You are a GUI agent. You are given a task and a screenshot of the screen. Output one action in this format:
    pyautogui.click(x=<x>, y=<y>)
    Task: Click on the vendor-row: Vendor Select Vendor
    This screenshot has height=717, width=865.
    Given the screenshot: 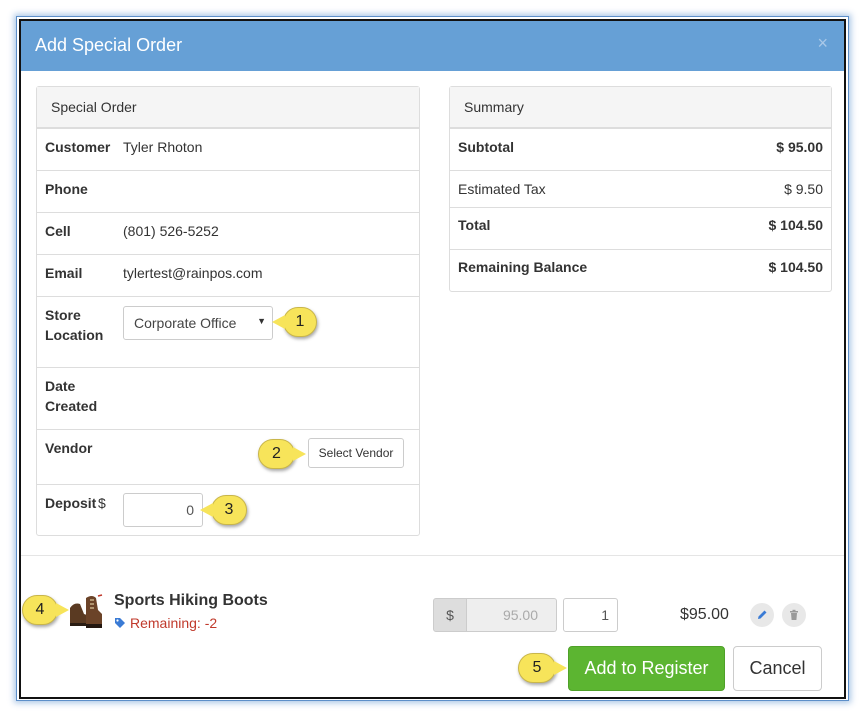 What is the action you would take?
    pyautogui.click(x=228, y=456)
    